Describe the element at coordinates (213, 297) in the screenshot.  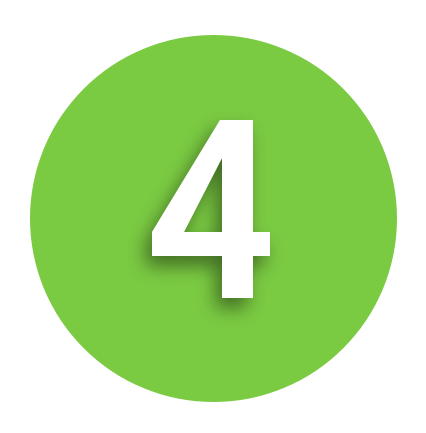
I see `number-label: 4` at that location.